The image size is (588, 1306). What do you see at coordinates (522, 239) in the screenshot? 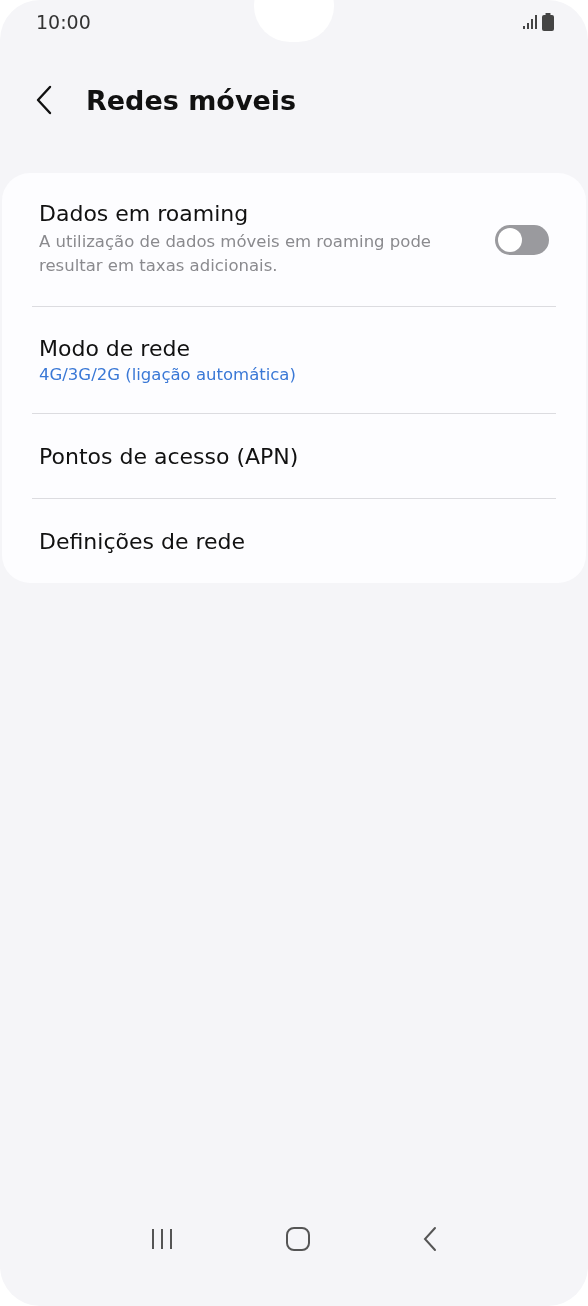
I see `roaming-switch` at bounding box center [522, 239].